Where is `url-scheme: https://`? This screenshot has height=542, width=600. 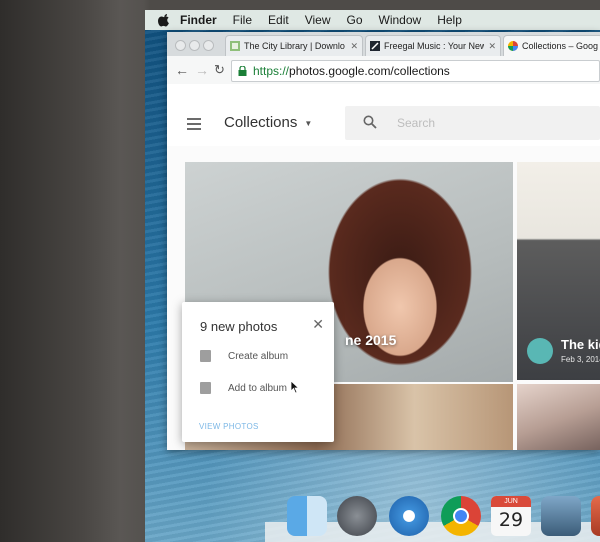
url-scheme: https:// is located at coordinates (271, 71).